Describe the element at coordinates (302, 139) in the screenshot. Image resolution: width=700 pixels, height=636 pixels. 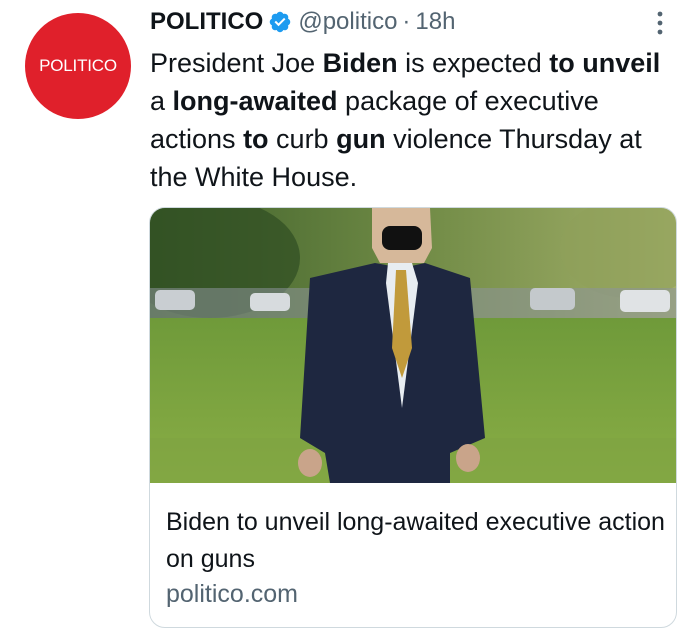
I see `tweet-text-run: curb` at that location.